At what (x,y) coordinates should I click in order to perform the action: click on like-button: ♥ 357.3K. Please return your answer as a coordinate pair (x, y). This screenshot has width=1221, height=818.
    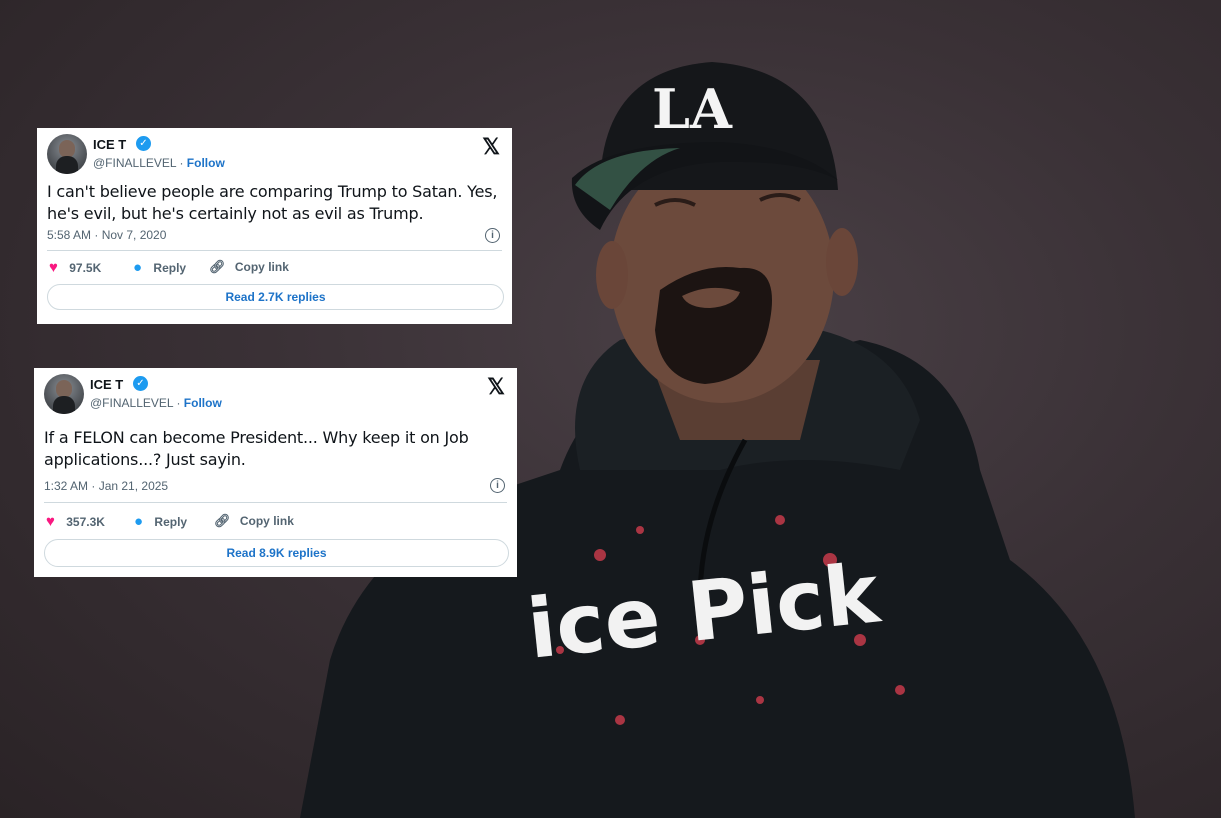
    Looking at the image, I should click on (75, 521).